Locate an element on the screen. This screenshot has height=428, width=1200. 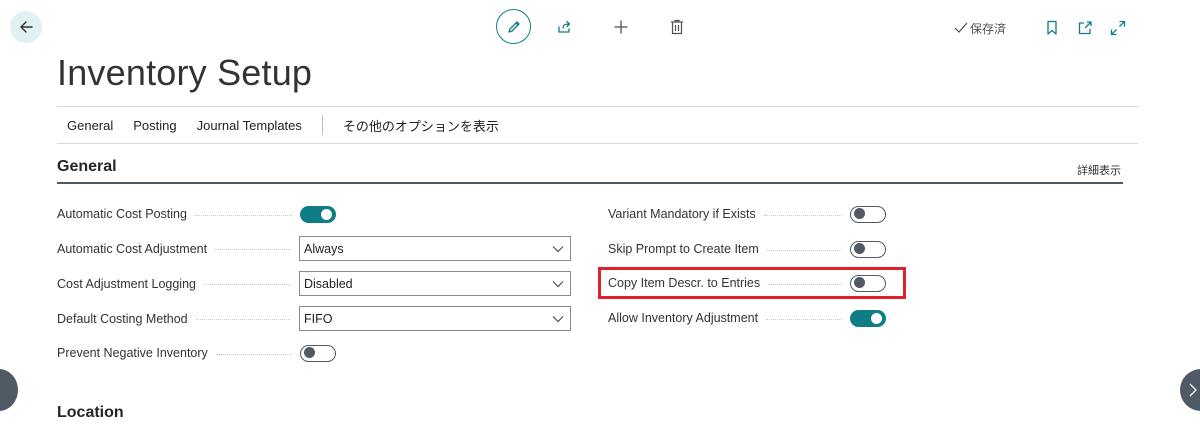
field-default-costing-method: Default Costing Method FIFO is located at coordinates (314, 318).